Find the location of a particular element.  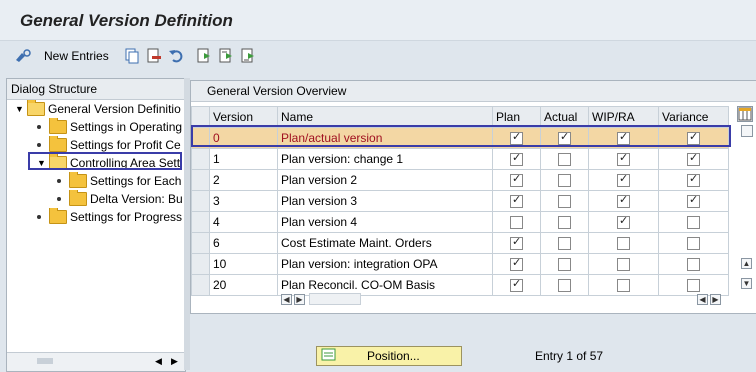

name-horizontal-scrollbar: ◀ ▶ is located at coordinates (321, 299).